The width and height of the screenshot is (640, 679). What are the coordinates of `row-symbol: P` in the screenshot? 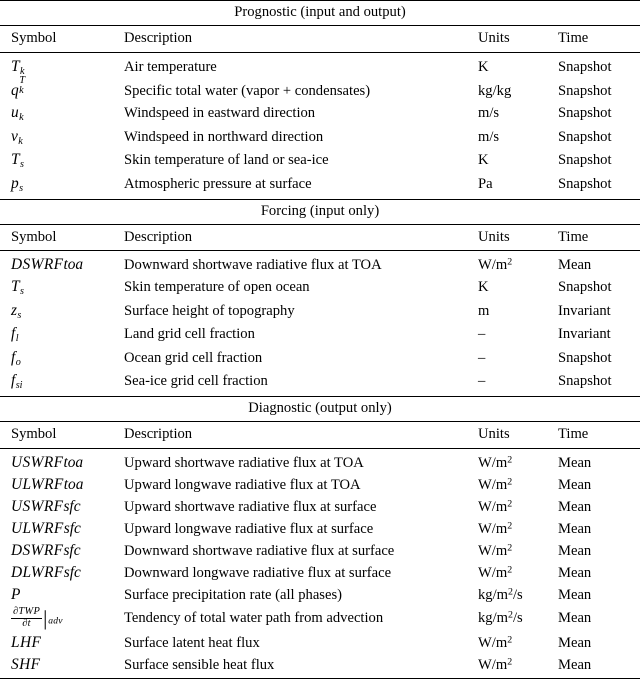 It's located at (61, 595).